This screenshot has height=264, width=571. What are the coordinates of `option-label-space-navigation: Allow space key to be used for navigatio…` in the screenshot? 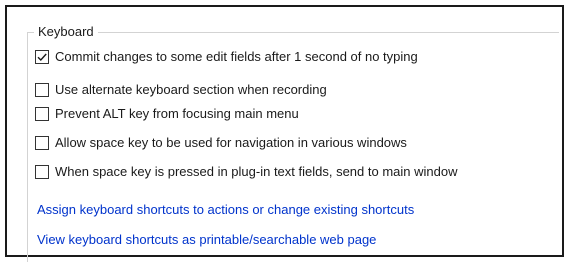 It's located at (231, 142).